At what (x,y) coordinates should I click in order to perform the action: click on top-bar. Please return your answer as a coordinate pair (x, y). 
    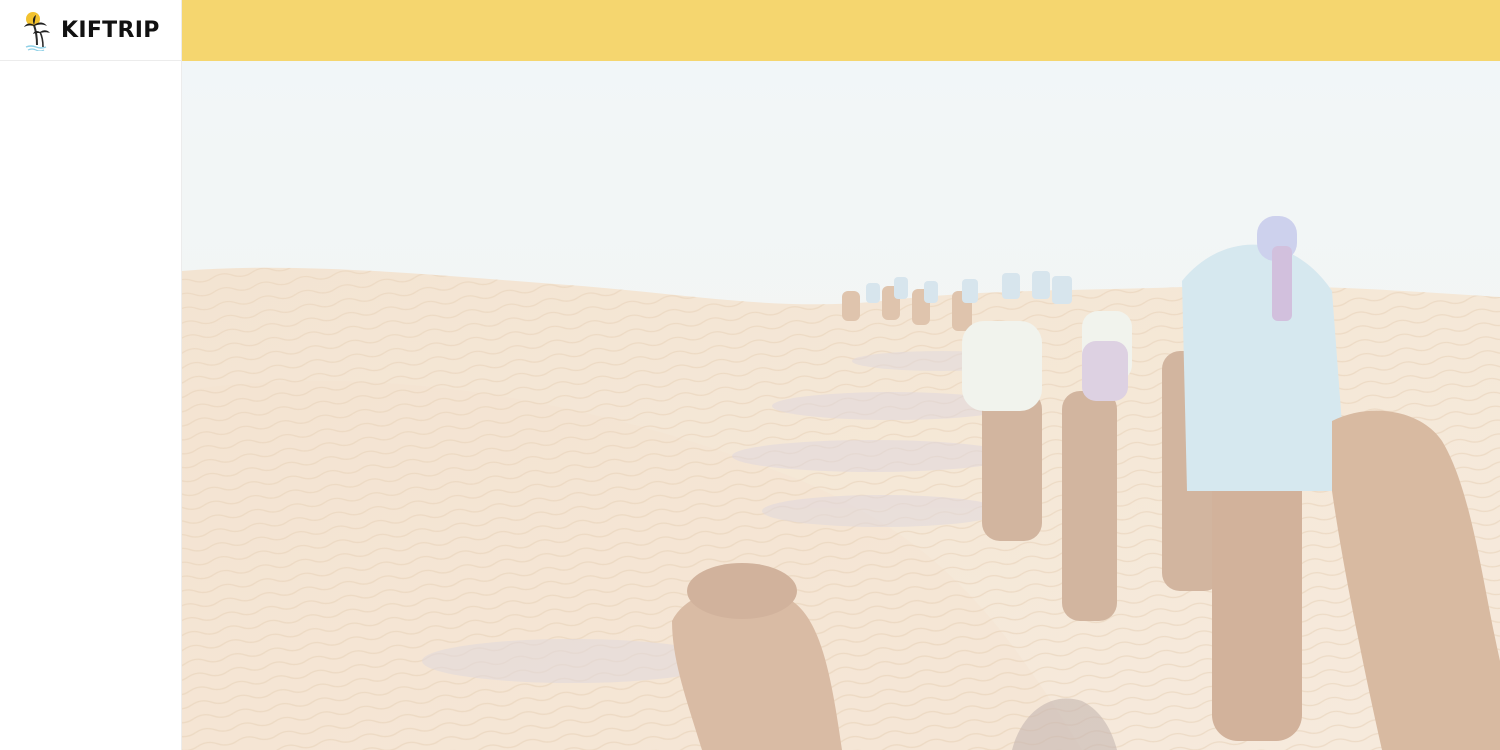
    Looking at the image, I should click on (841, 30).